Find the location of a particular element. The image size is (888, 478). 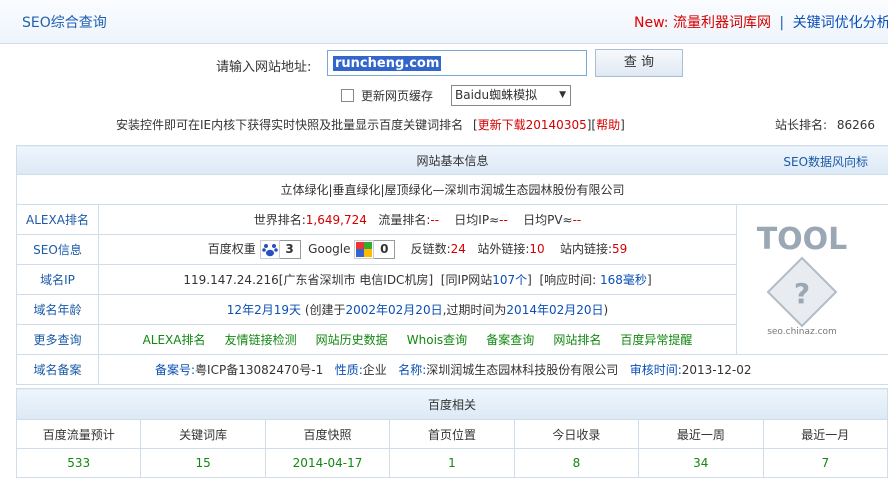

icp-no-value: 粤ICP备13082470号-1 is located at coordinates (259, 370).